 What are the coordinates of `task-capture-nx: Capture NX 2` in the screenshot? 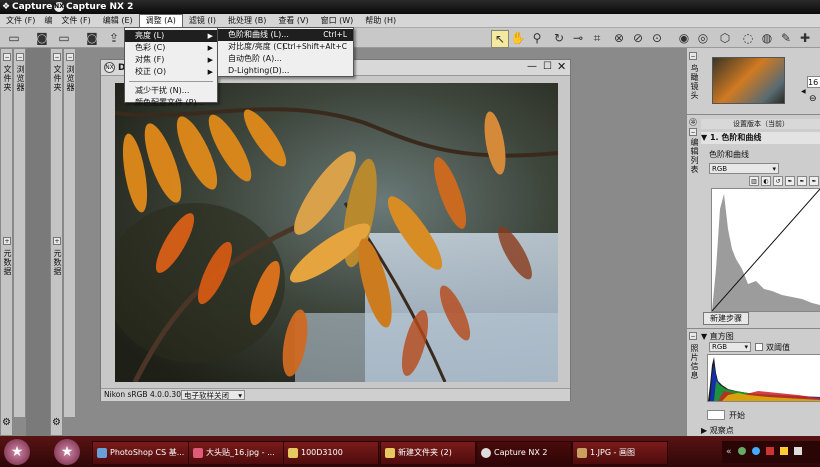 It's located at (524, 453).